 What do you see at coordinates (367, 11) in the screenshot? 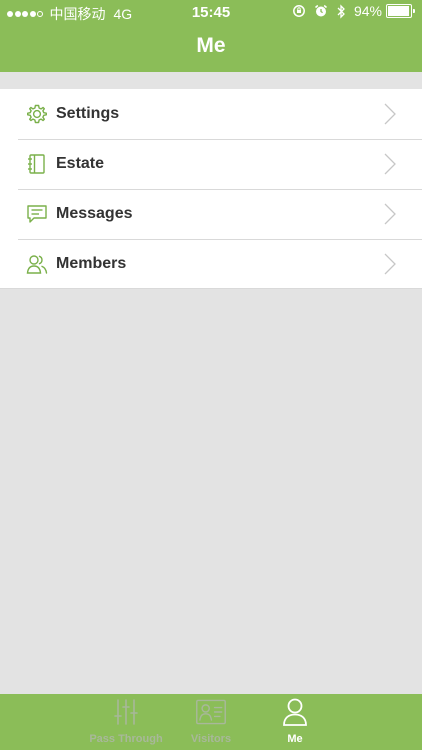
I see `battery-percent: 94%` at bounding box center [367, 11].